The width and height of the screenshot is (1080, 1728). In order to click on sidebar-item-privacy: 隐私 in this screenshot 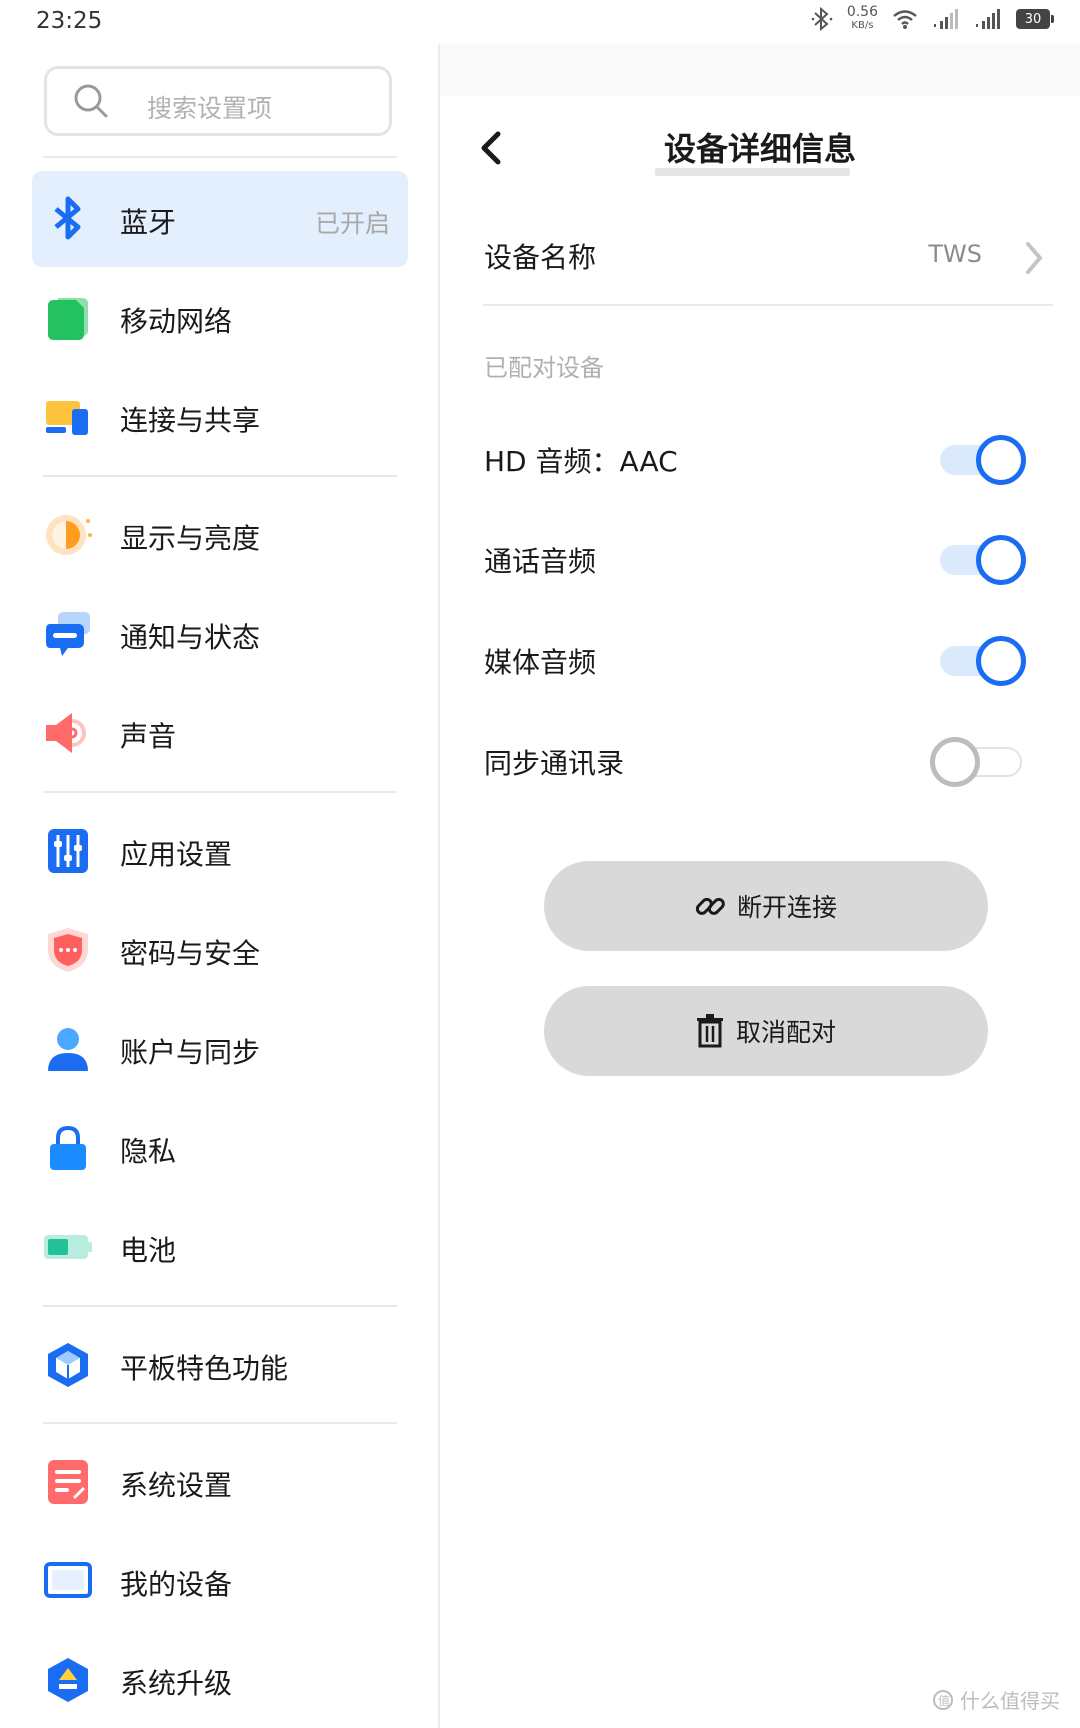, I will do `click(220, 1148)`.